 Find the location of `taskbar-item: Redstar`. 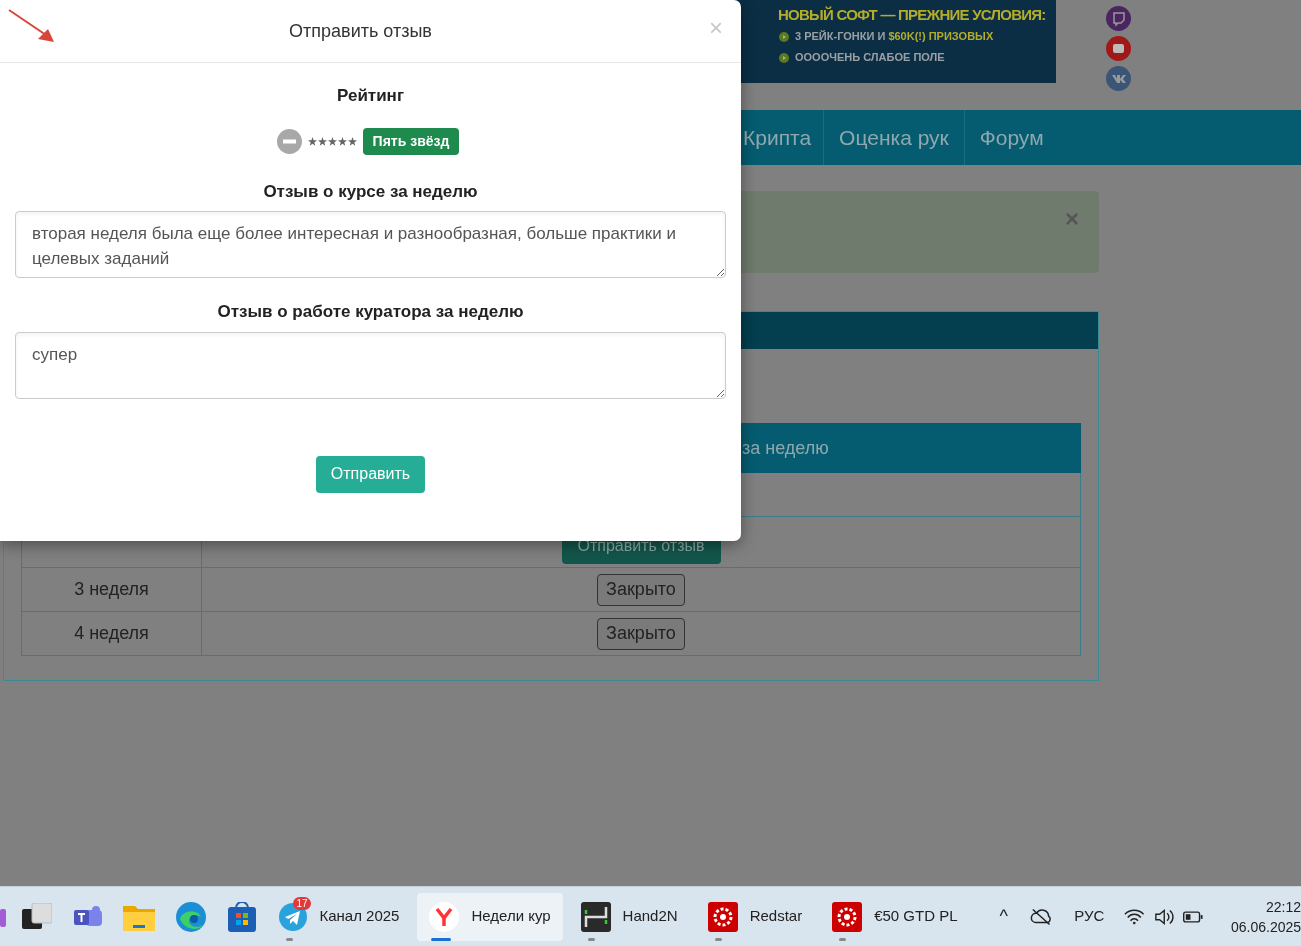

taskbar-item: Redstar is located at coordinates (755, 916).